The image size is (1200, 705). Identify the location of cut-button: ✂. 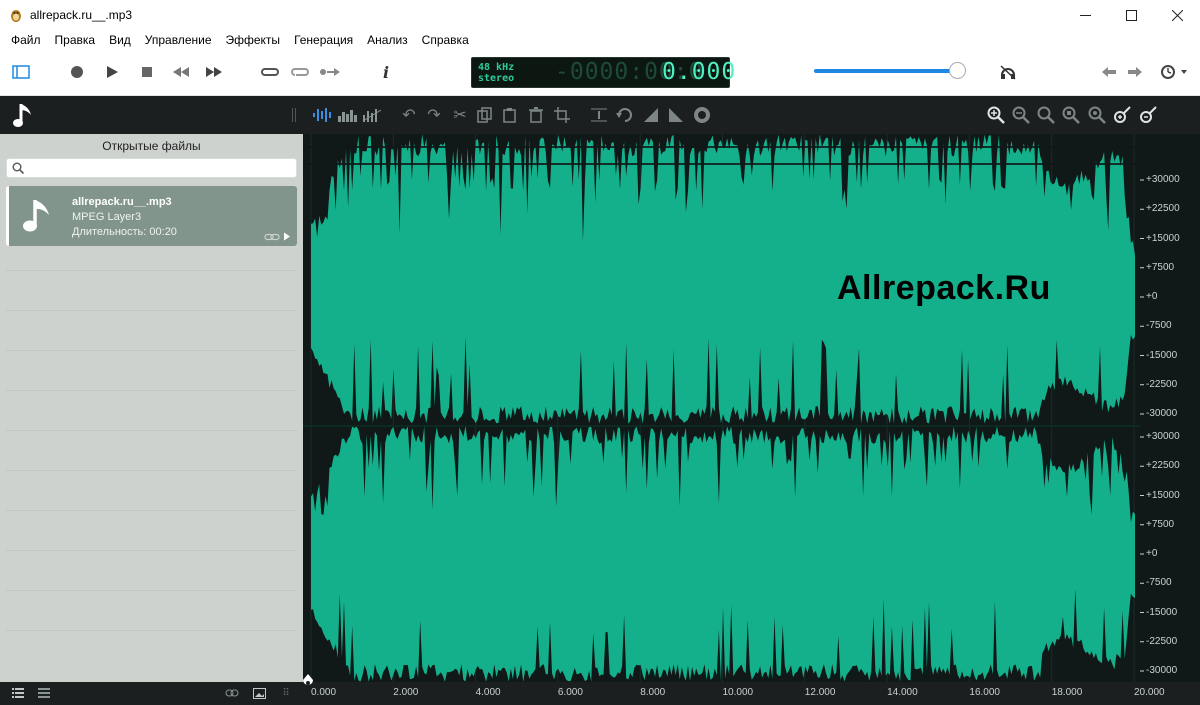
(460, 115).